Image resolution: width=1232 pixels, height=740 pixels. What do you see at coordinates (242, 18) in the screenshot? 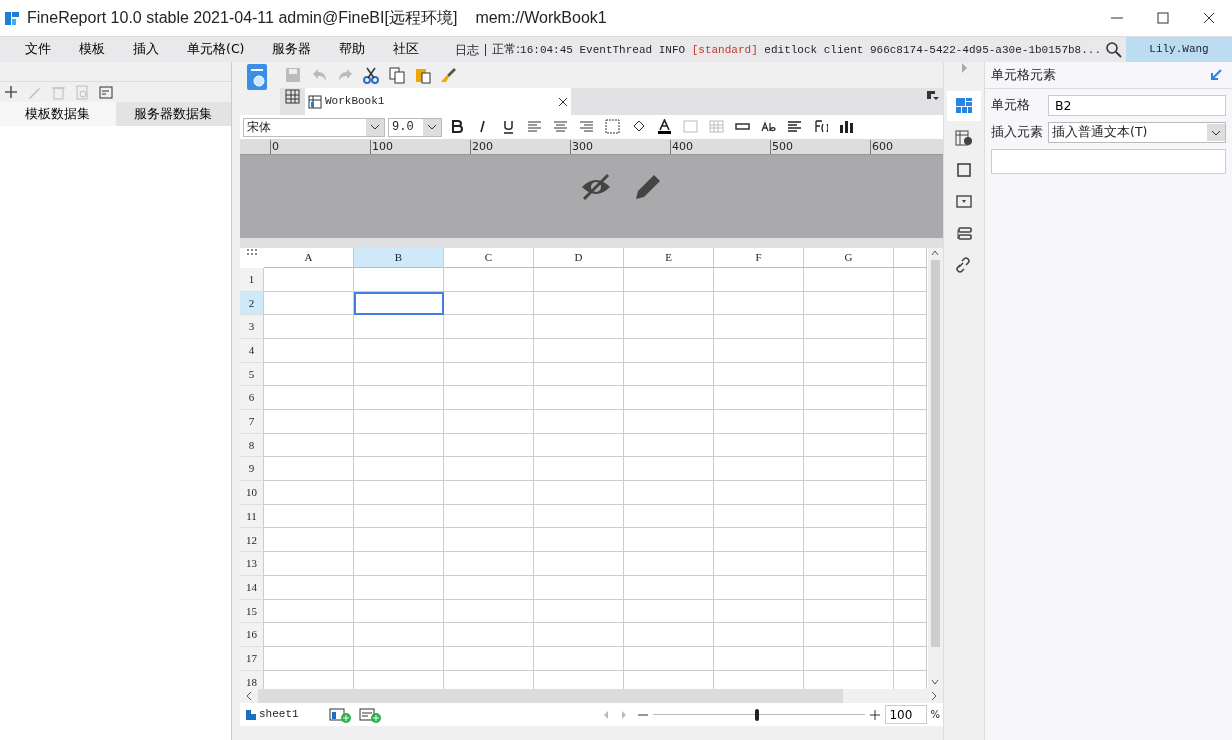
I see `window-title: FineReport 10.0 stable 2021-04-11 admin@FineBI[远程环境]` at bounding box center [242, 18].